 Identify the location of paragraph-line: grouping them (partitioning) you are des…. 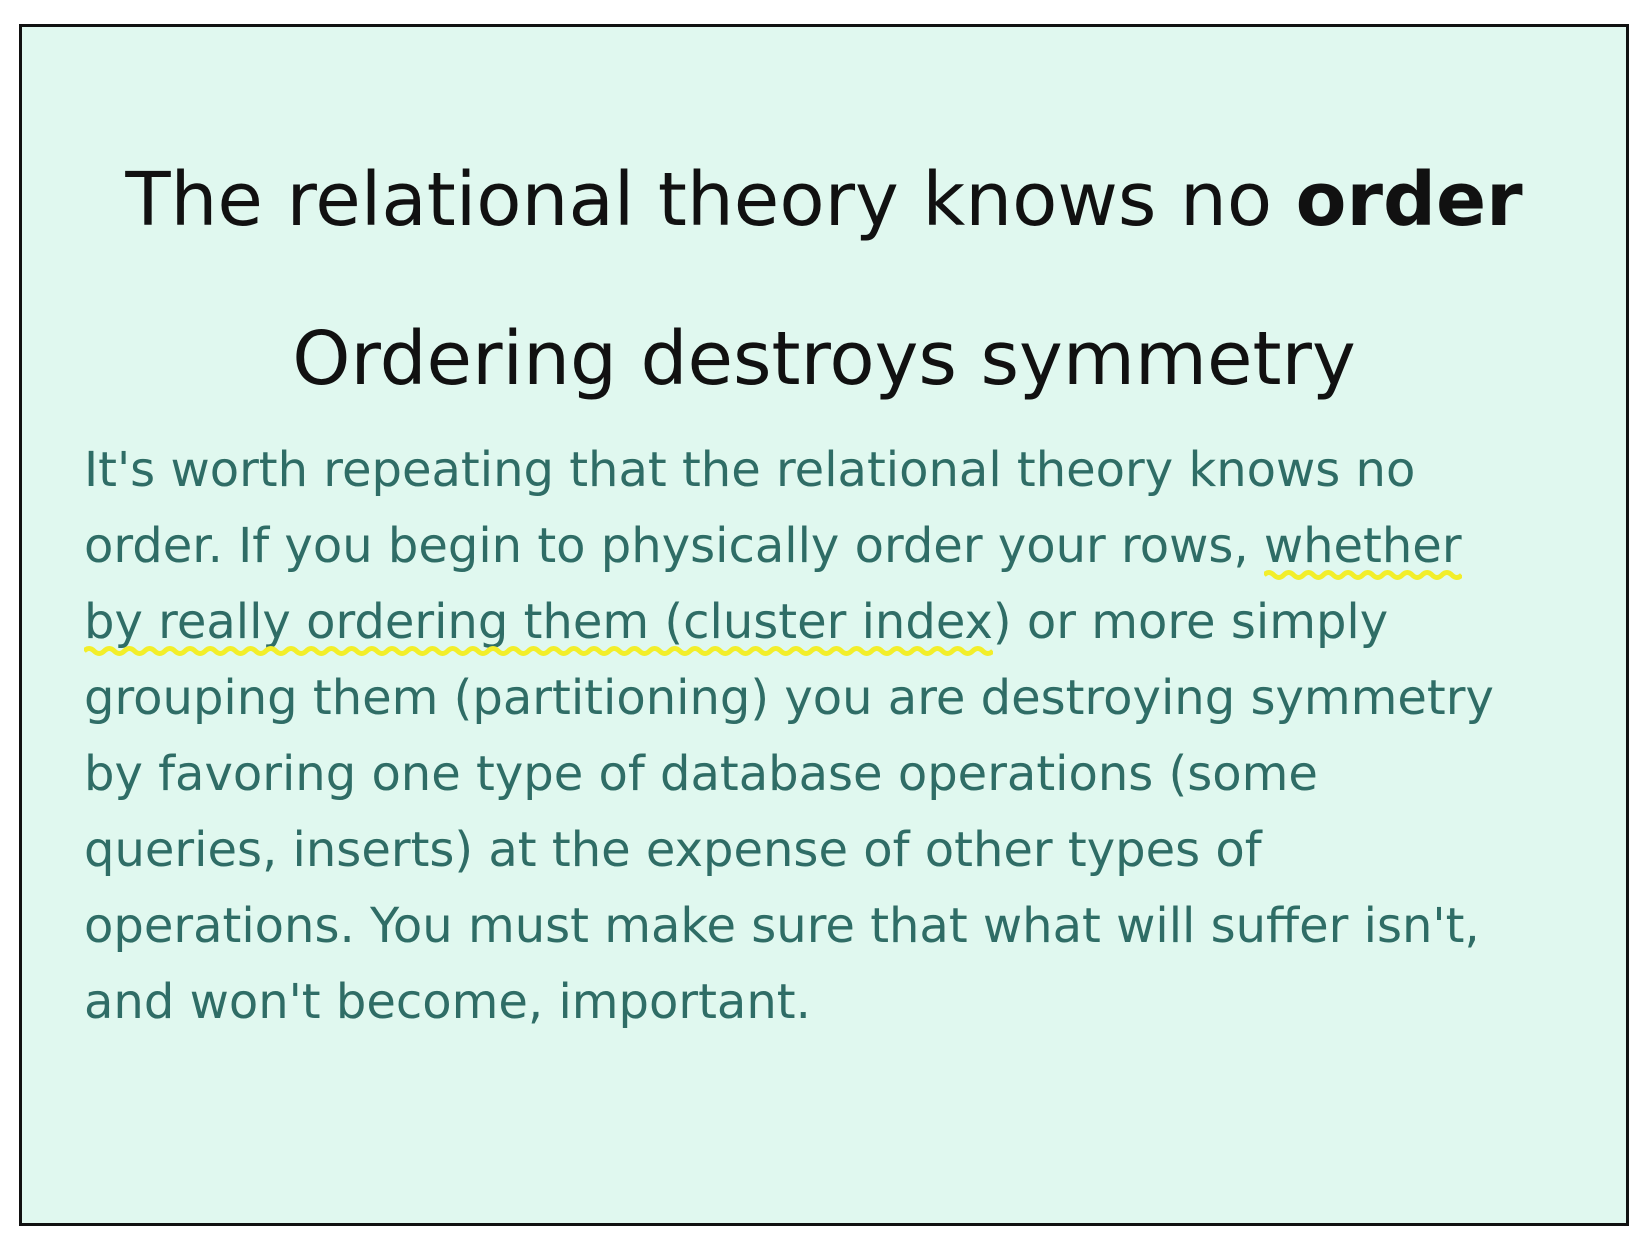
(789, 698).